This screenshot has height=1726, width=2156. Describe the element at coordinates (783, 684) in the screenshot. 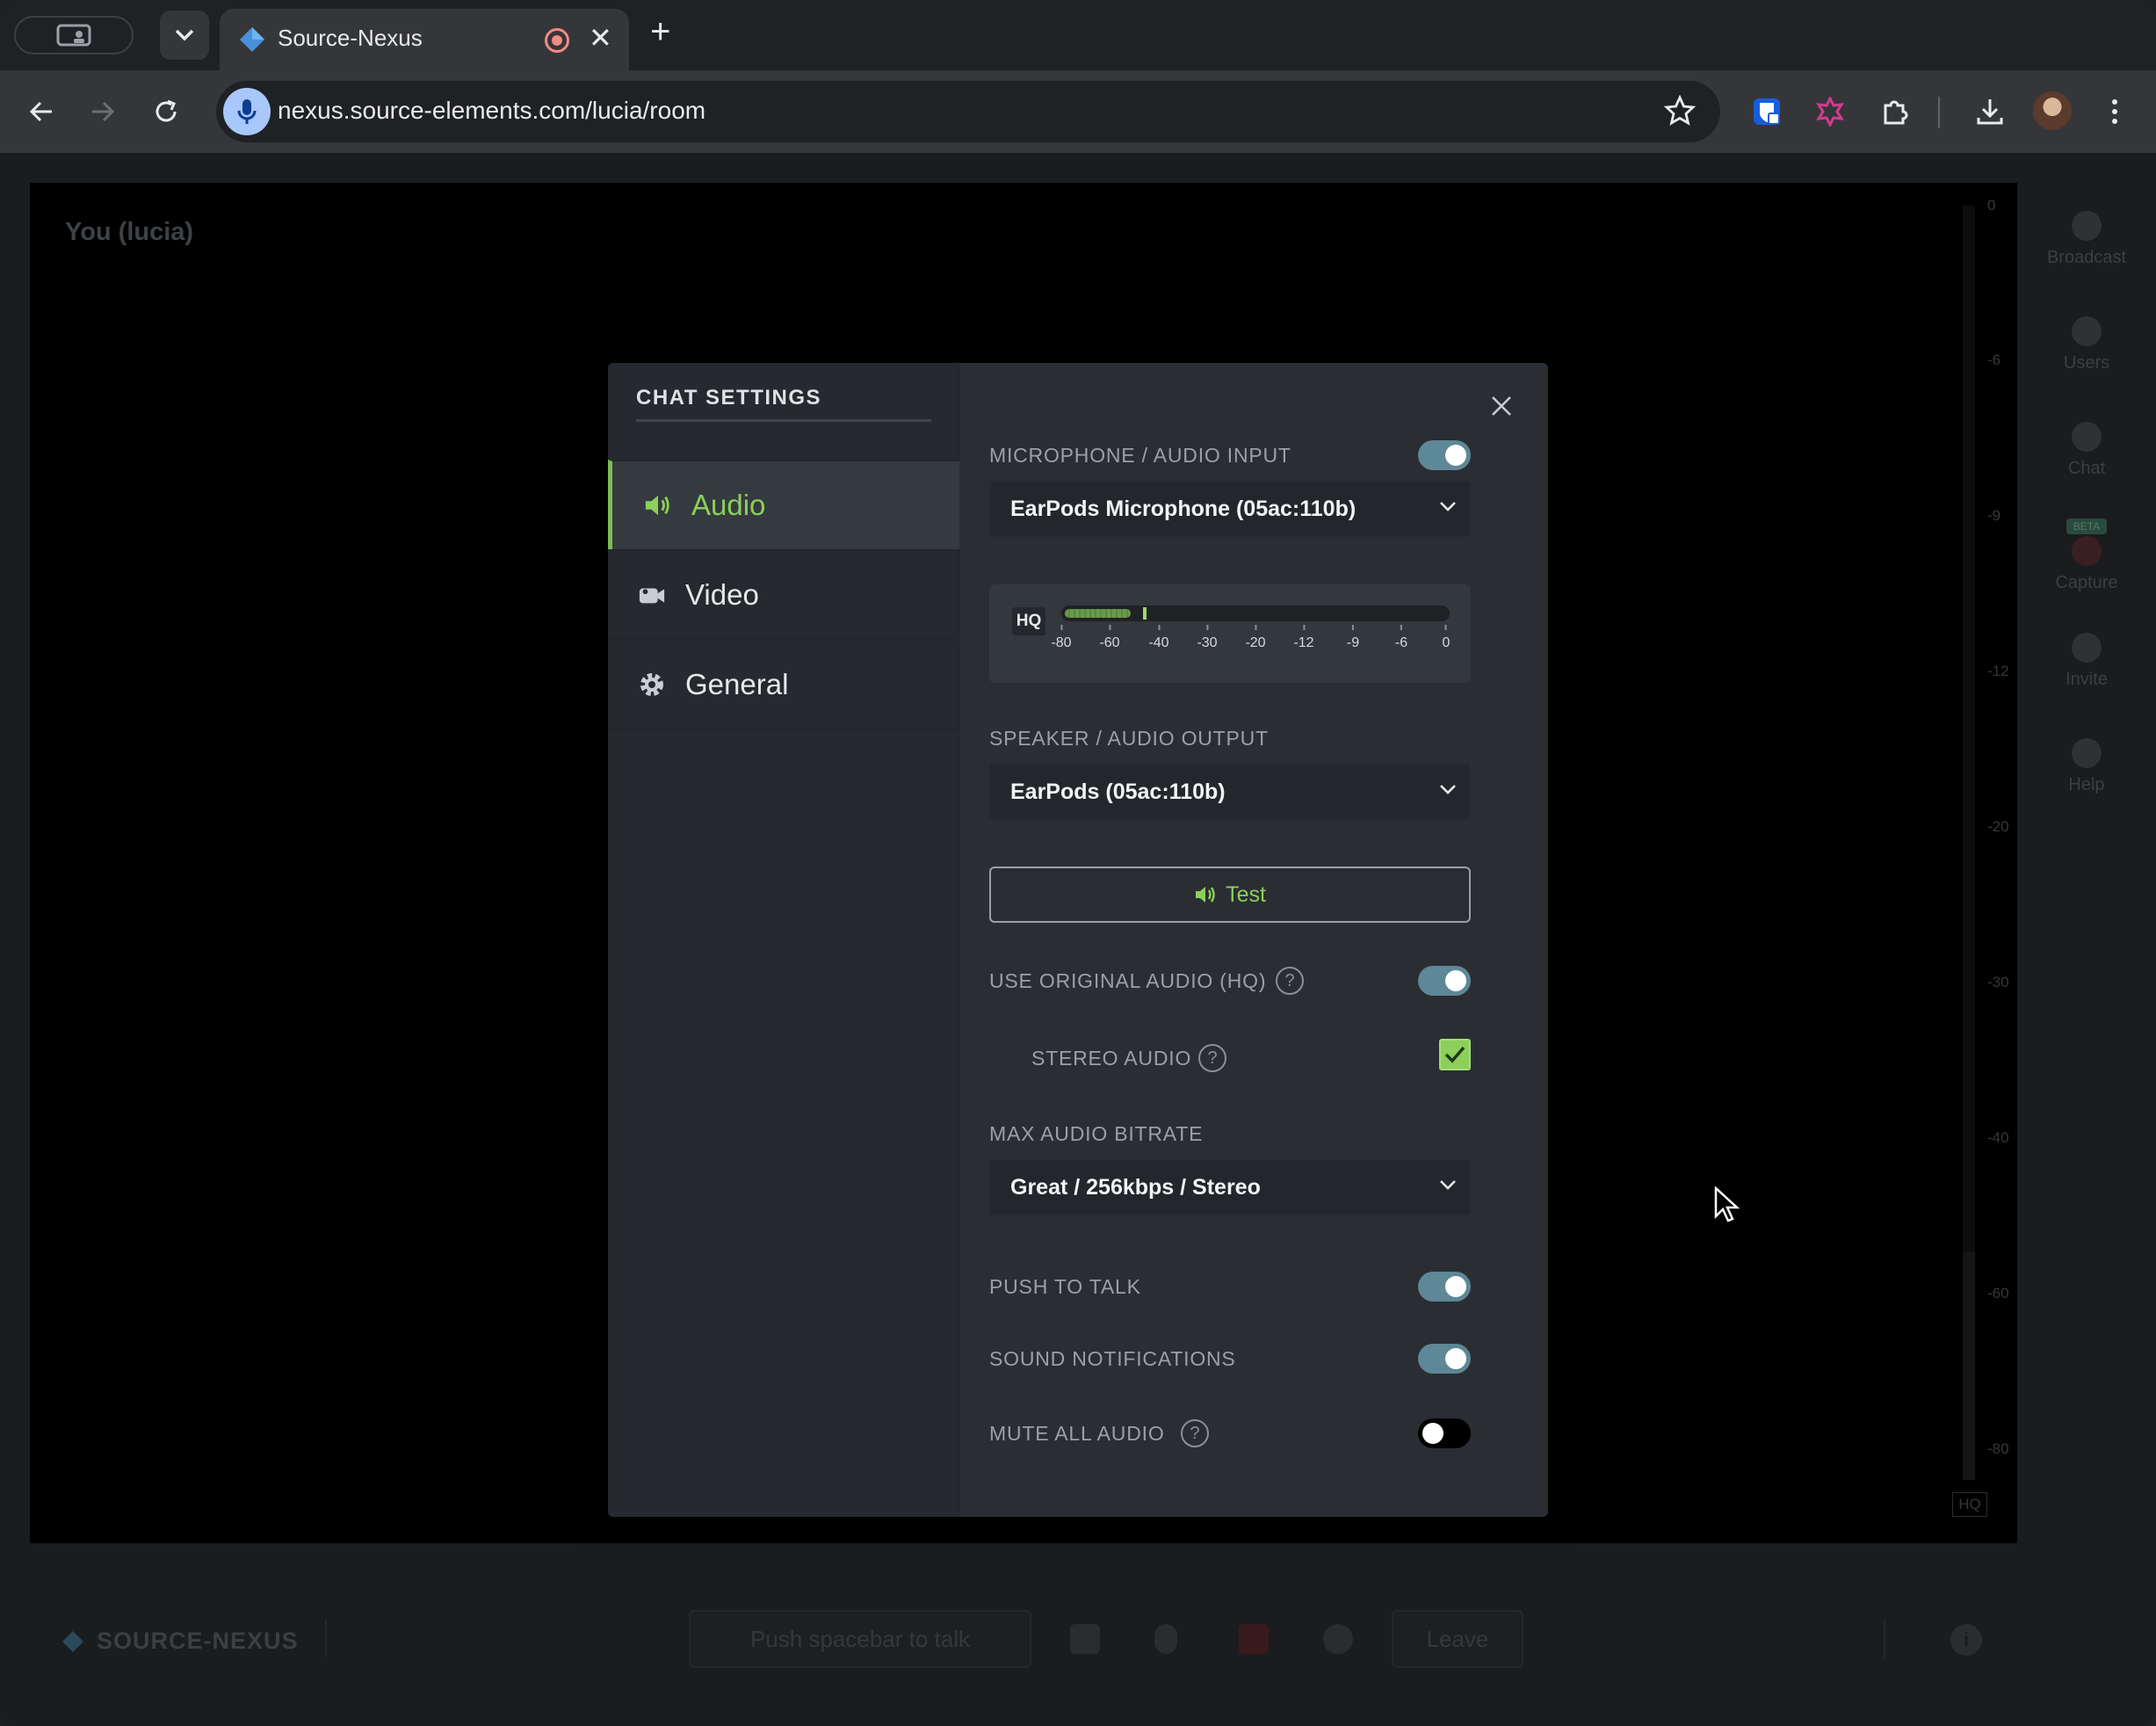

I see `tab-general: General` at that location.